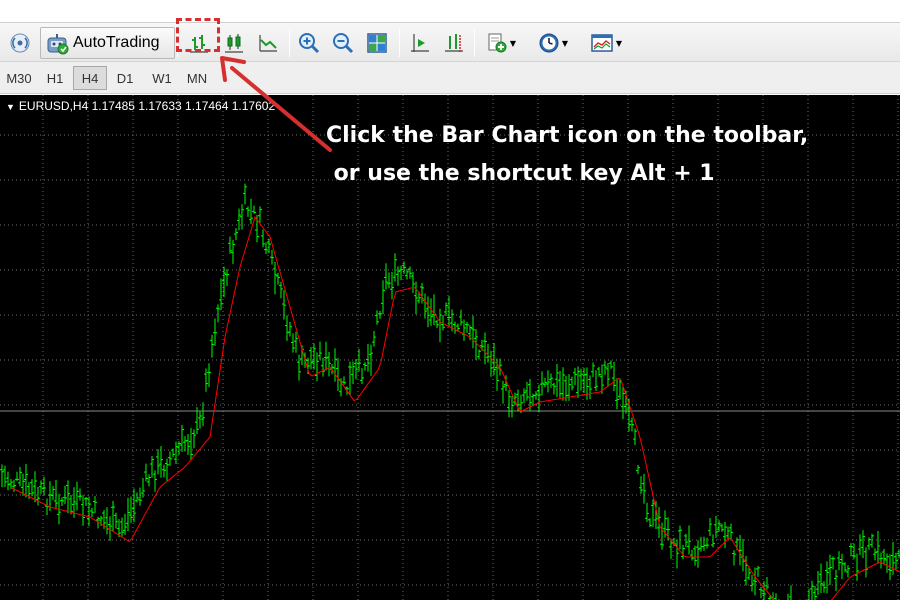 This screenshot has width=900, height=600. What do you see at coordinates (520, 173) in the screenshot?
I see `callout-line-2: or use the shortcut key Alt + 1` at bounding box center [520, 173].